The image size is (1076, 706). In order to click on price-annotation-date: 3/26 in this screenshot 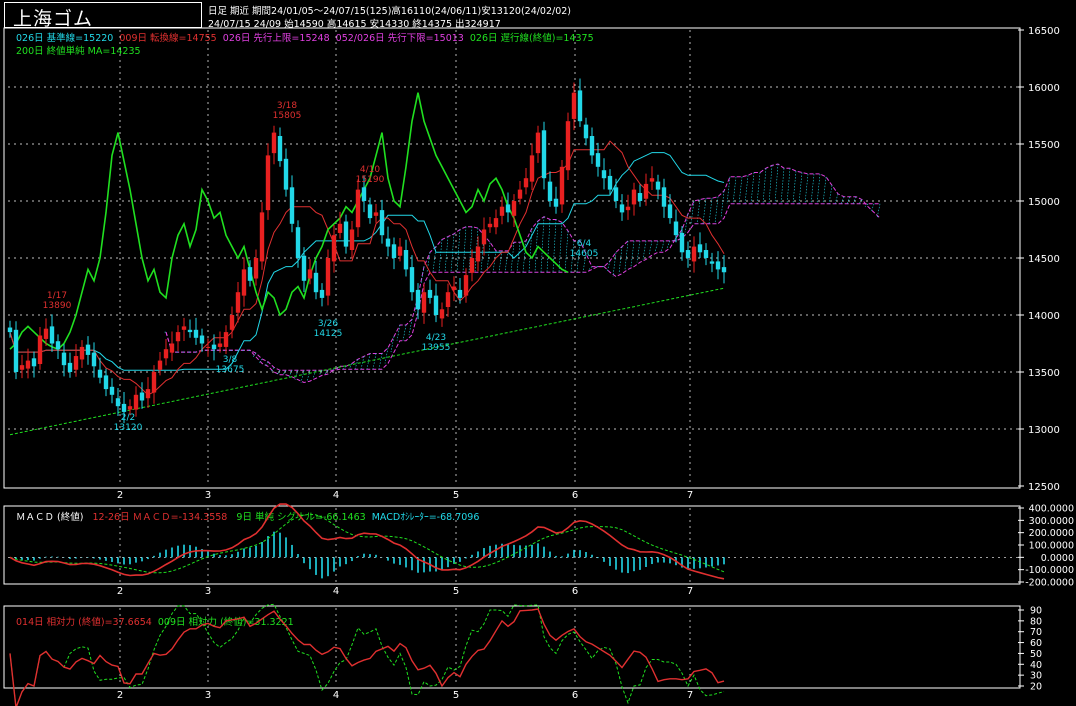, I will do `click(328, 324)`.